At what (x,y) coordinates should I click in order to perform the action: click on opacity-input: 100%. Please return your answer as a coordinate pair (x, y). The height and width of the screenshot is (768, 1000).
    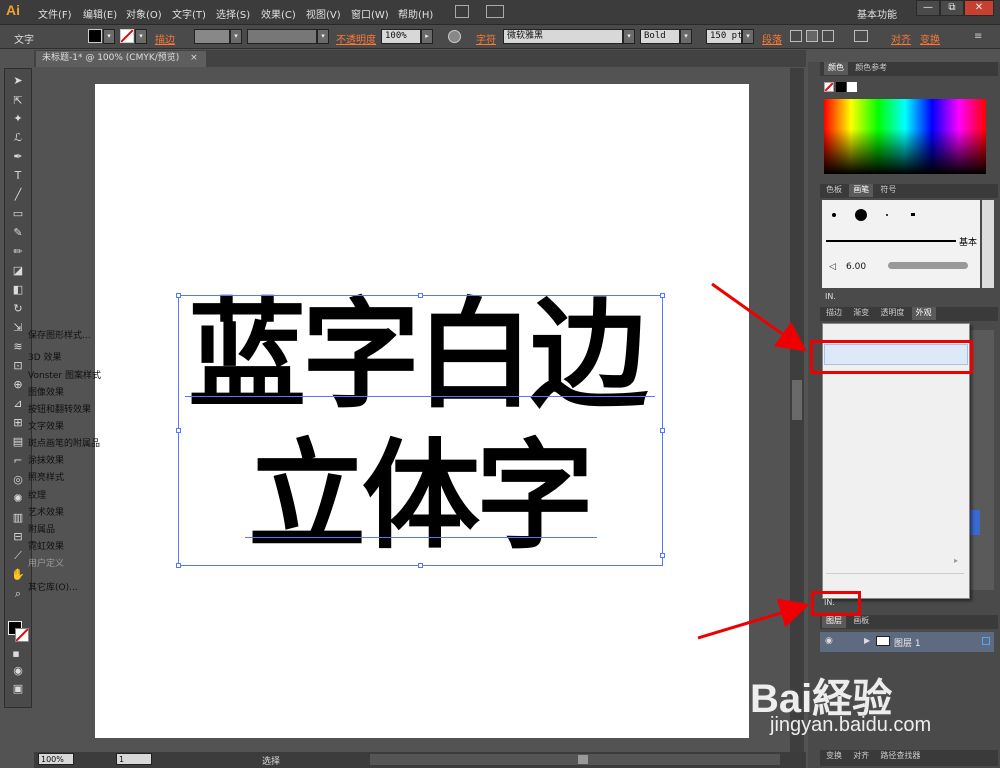
    Looking at the image, I should click on (401, 36).